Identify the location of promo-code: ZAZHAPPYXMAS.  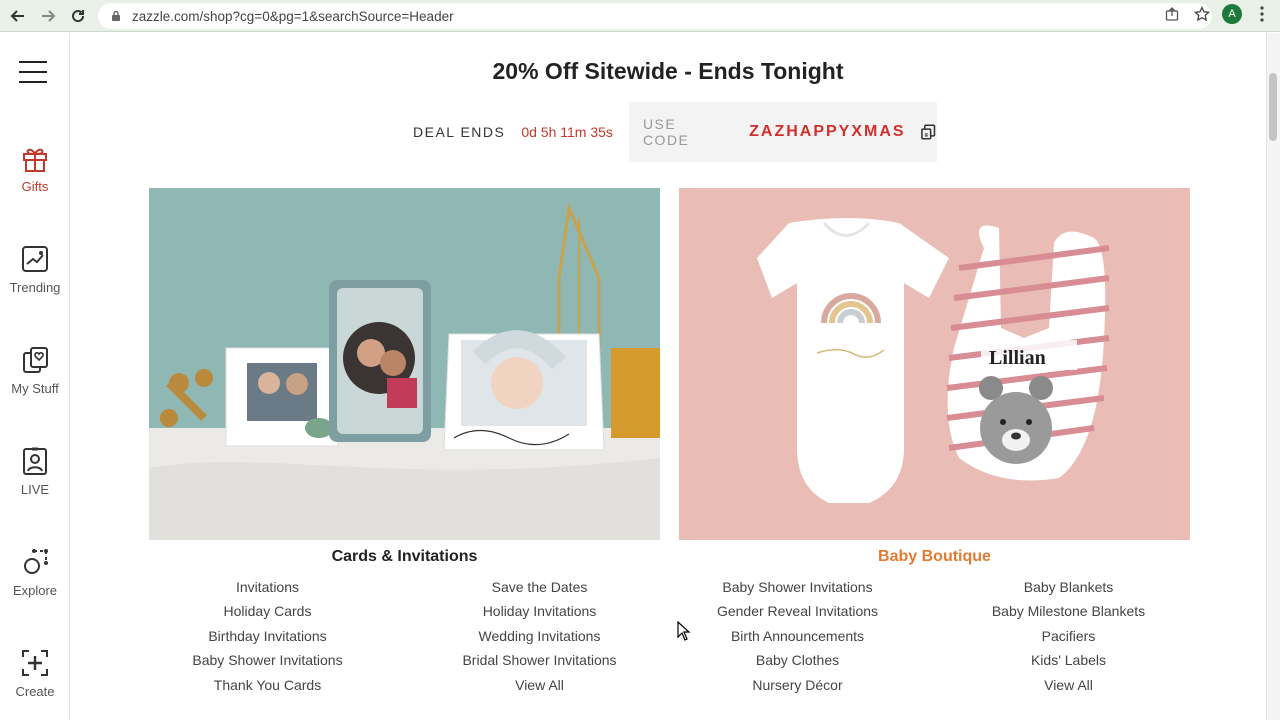
(827, 131).